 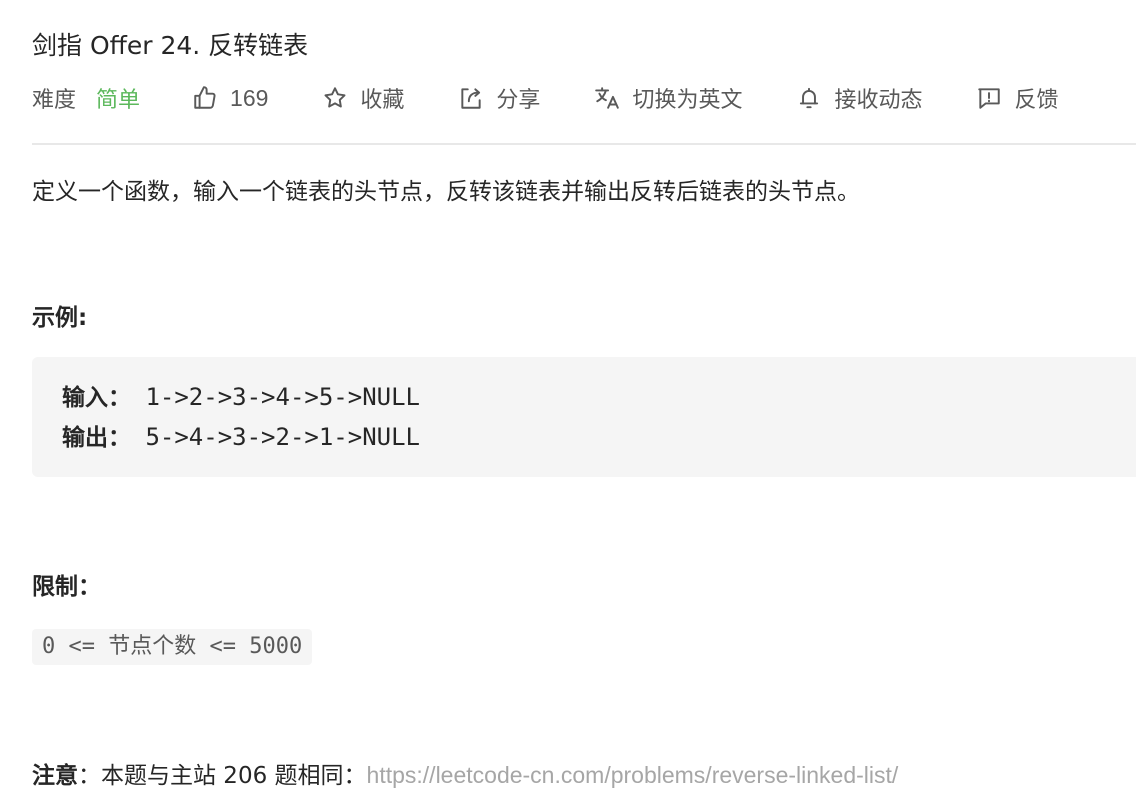 I want to click on constraint-code: 0 <= 节点个数 <= 5000, so click(x=172, y=647).